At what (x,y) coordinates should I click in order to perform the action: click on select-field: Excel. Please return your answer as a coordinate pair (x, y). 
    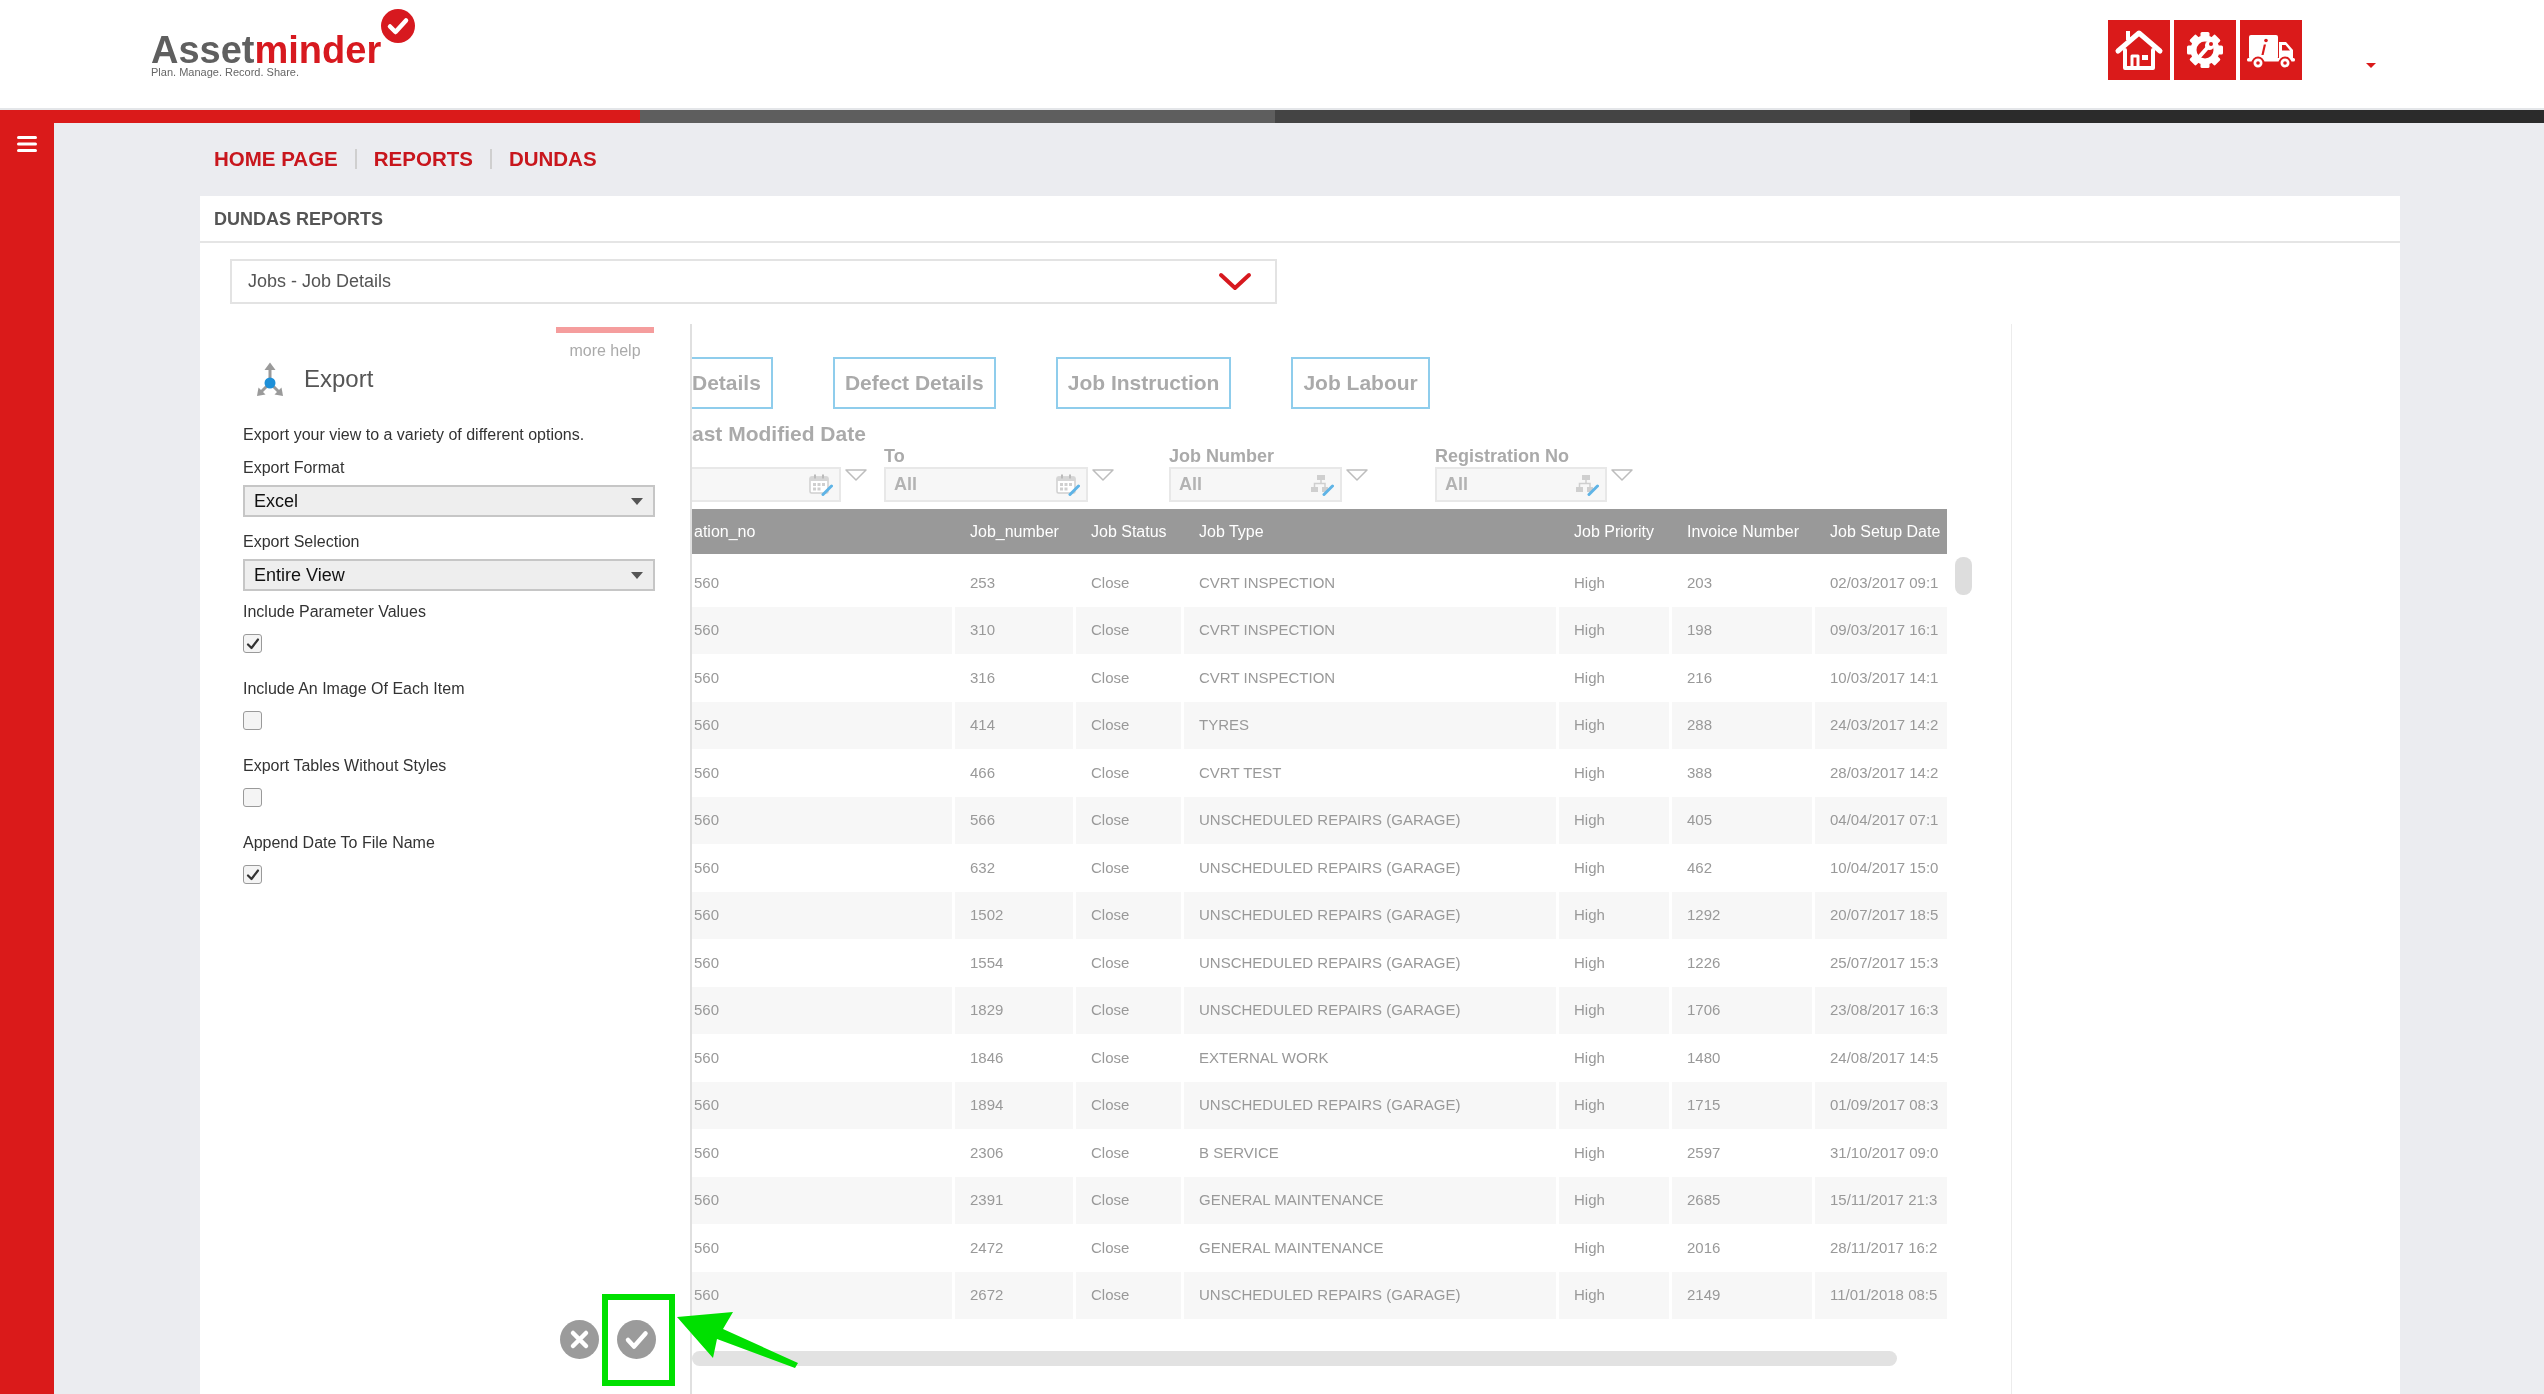
    Looking at the image, I should click on (449, 501).